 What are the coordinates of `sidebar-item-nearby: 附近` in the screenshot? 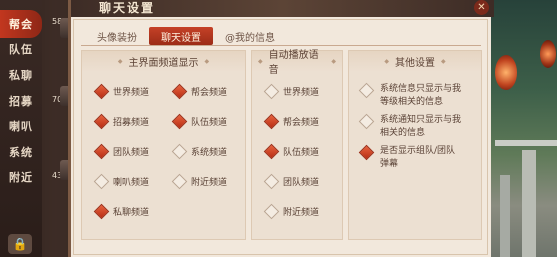 It's located at (21, 177).